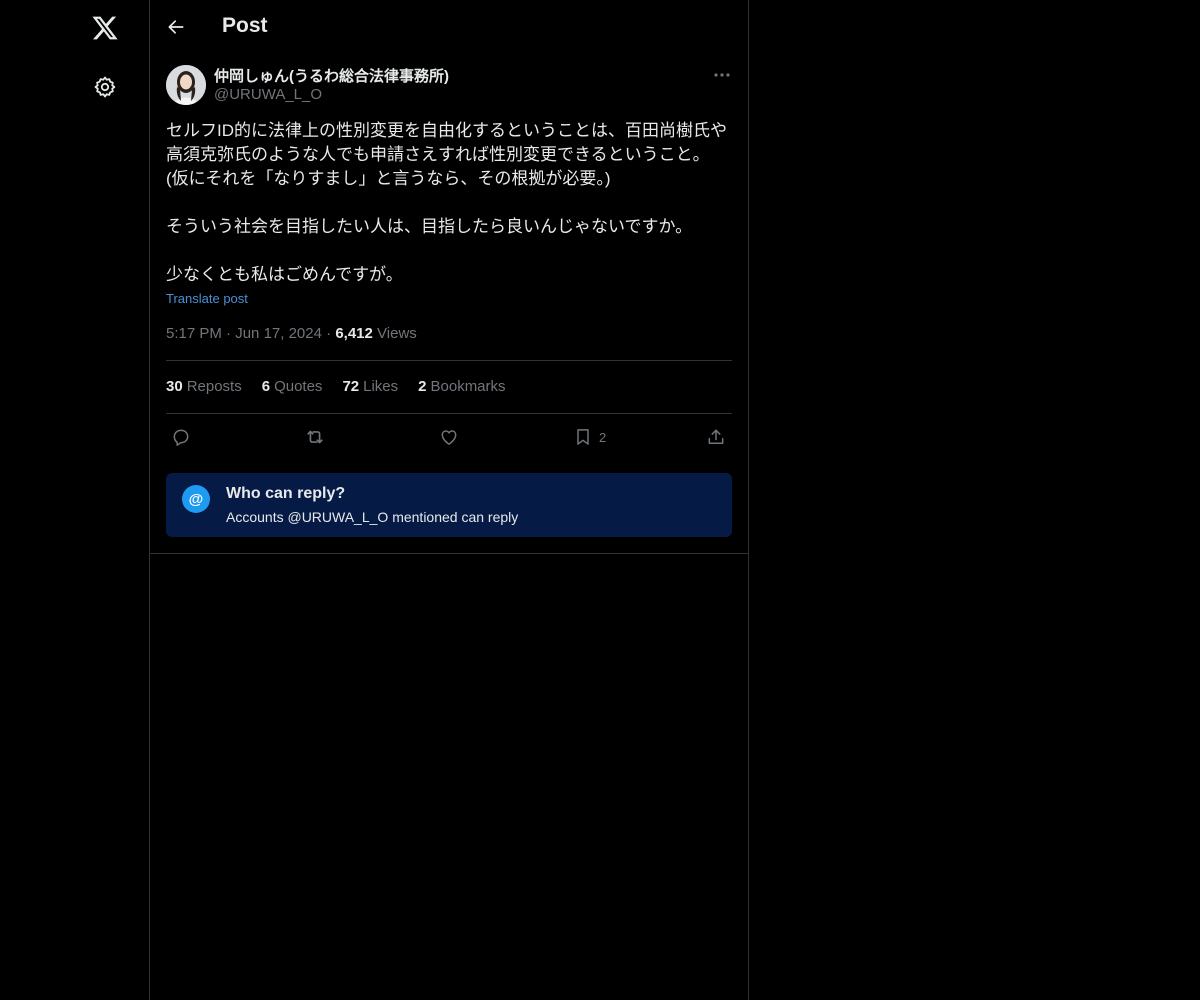  I want to click on avatar, so click(186, 85).